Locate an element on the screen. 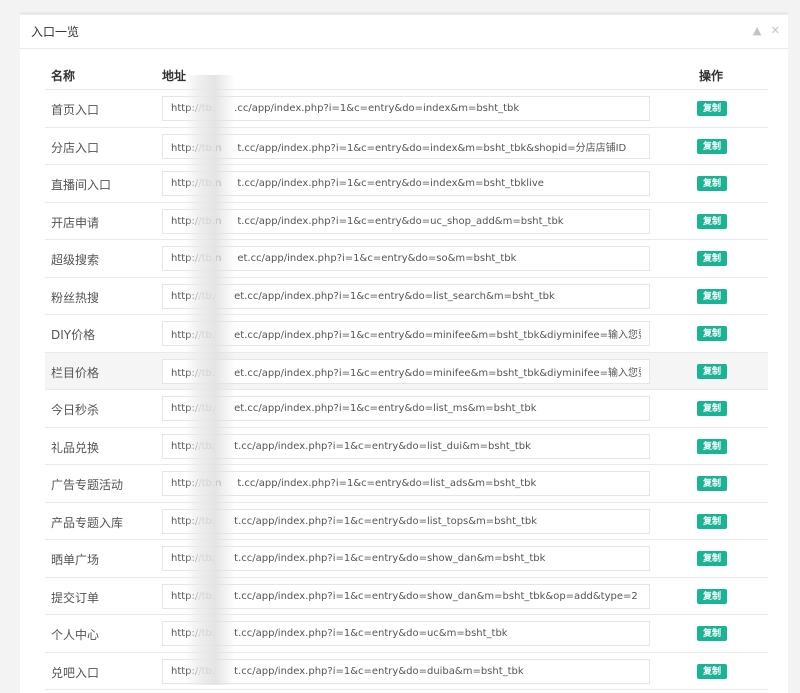 The width and height of the screenshot is (800, 693). panel-title: 入口一览 is located at coordinates (55, 32).